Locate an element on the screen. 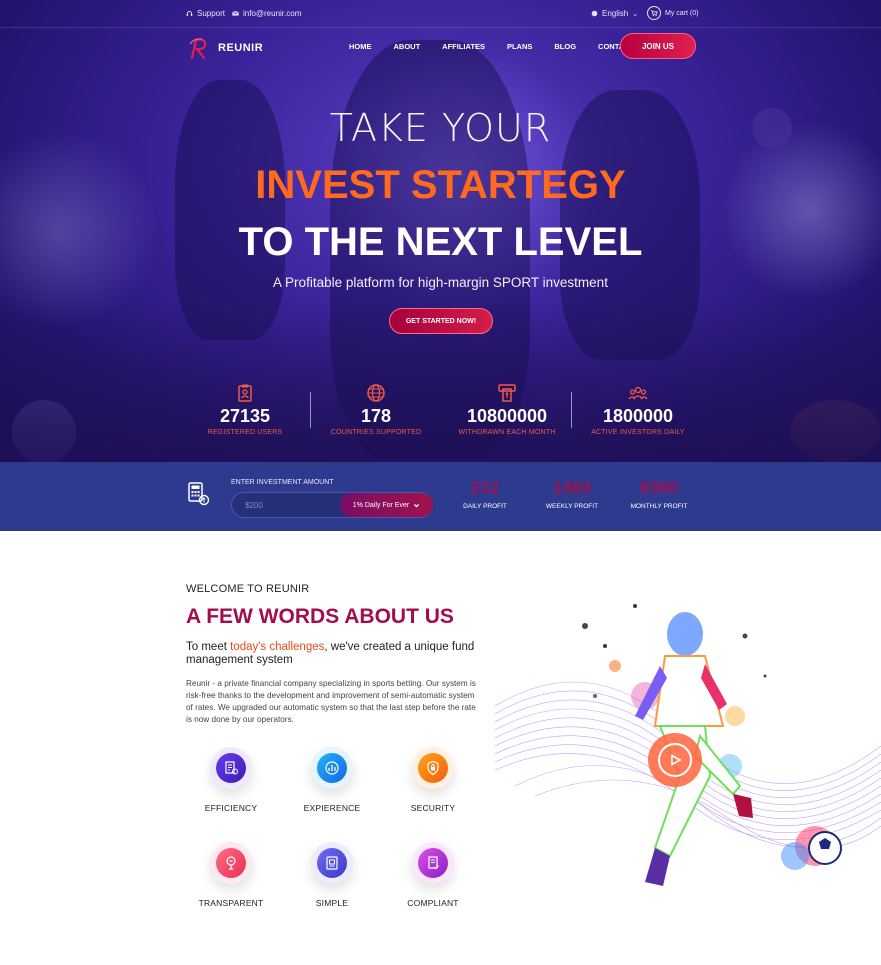 This screenshot has height=965, width=881. simple-icon is located at coordinates (332, 863).